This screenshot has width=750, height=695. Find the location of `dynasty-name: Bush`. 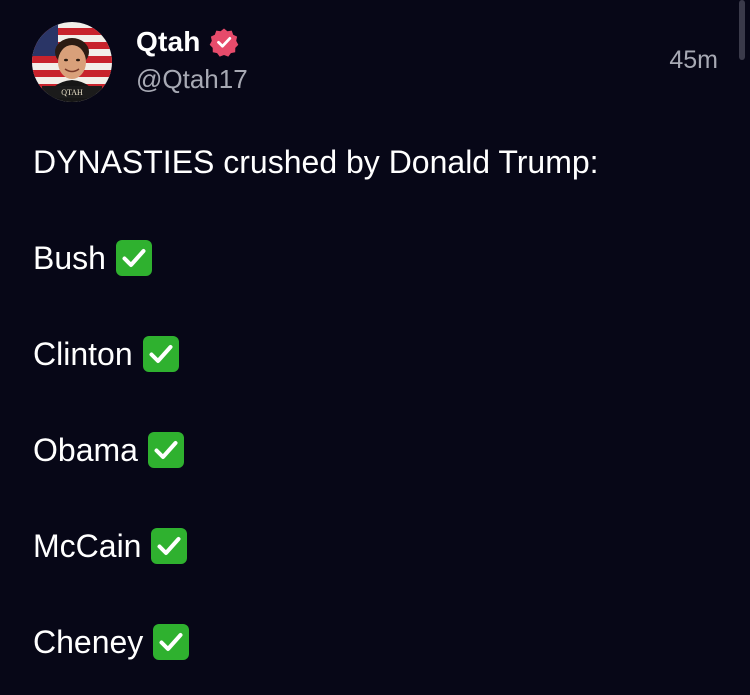

dynasty-name: Bush is located at coordinates (69, 258).